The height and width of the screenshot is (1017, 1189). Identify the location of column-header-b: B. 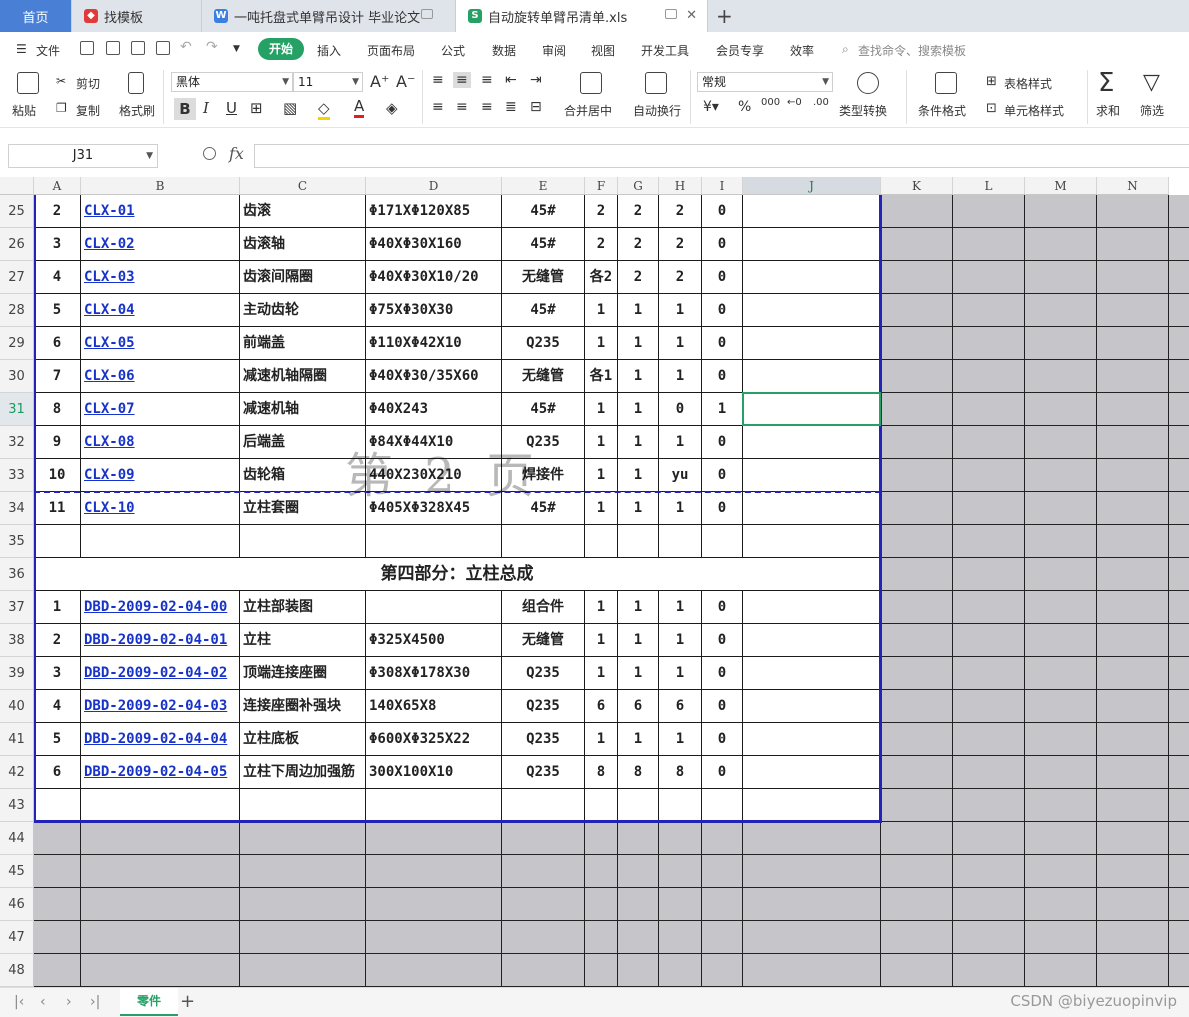
(160, 186).